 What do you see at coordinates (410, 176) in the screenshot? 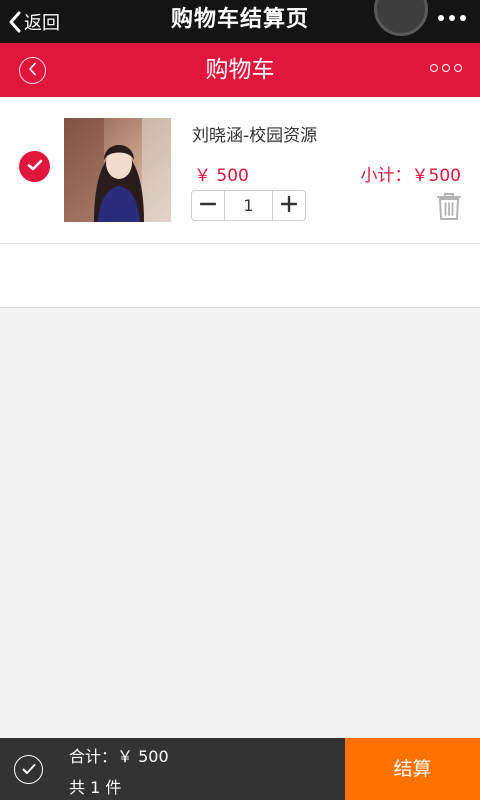
I see `item-subtotal: 小计：￥500` at bounding box center [410, 176].